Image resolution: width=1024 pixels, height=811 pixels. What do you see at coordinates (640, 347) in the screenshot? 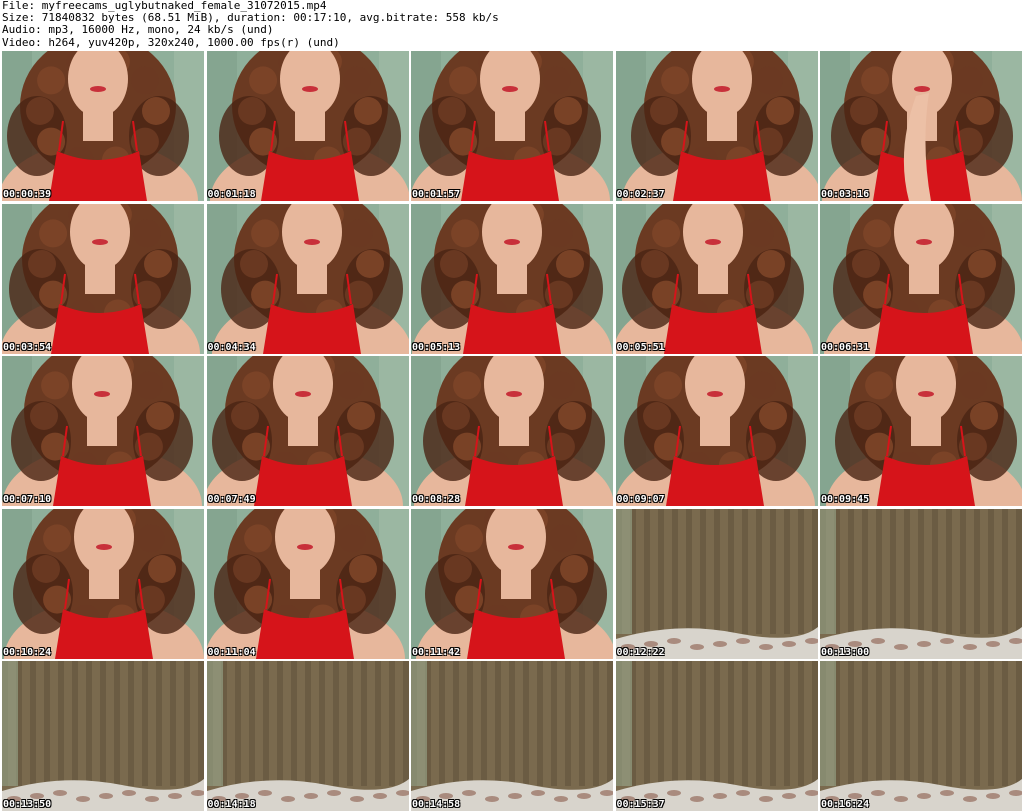
I see `thumbnail-timestamp: 00:05:51` at bounding box center [640, 347].